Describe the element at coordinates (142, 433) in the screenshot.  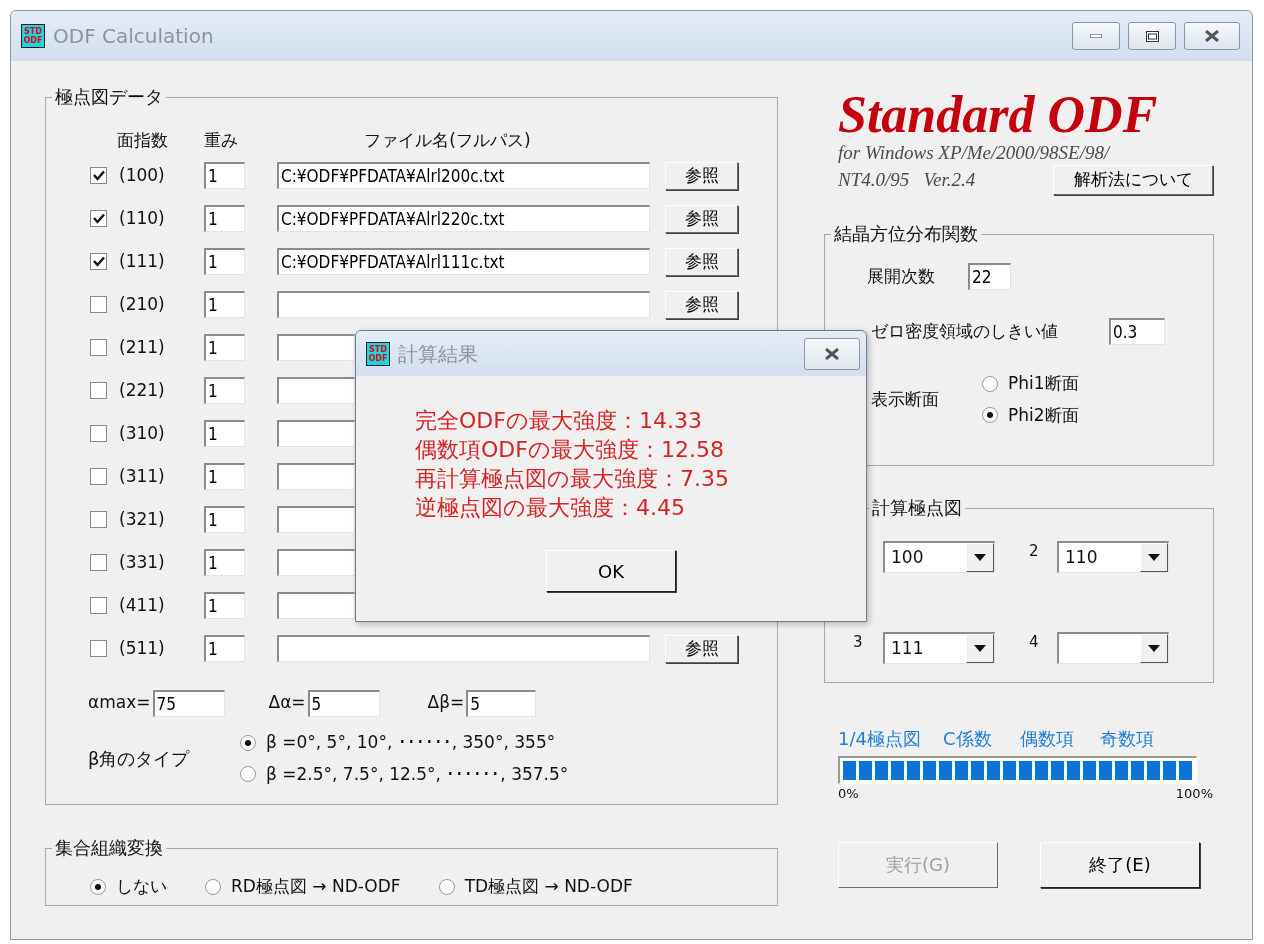
I see `plane-index-label: (310)` at that location.